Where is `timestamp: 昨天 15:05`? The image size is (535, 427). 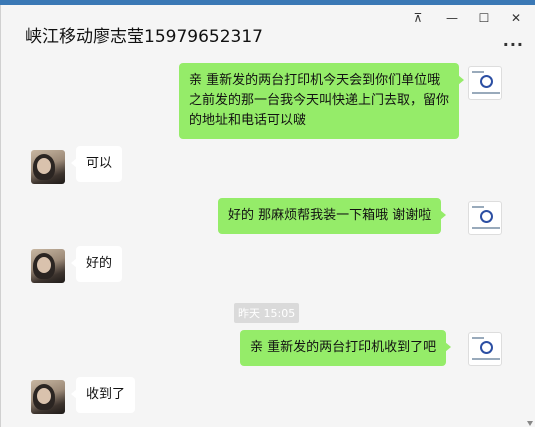
timestamp: 昨天 15:05 is located at coordinates (267, 313).